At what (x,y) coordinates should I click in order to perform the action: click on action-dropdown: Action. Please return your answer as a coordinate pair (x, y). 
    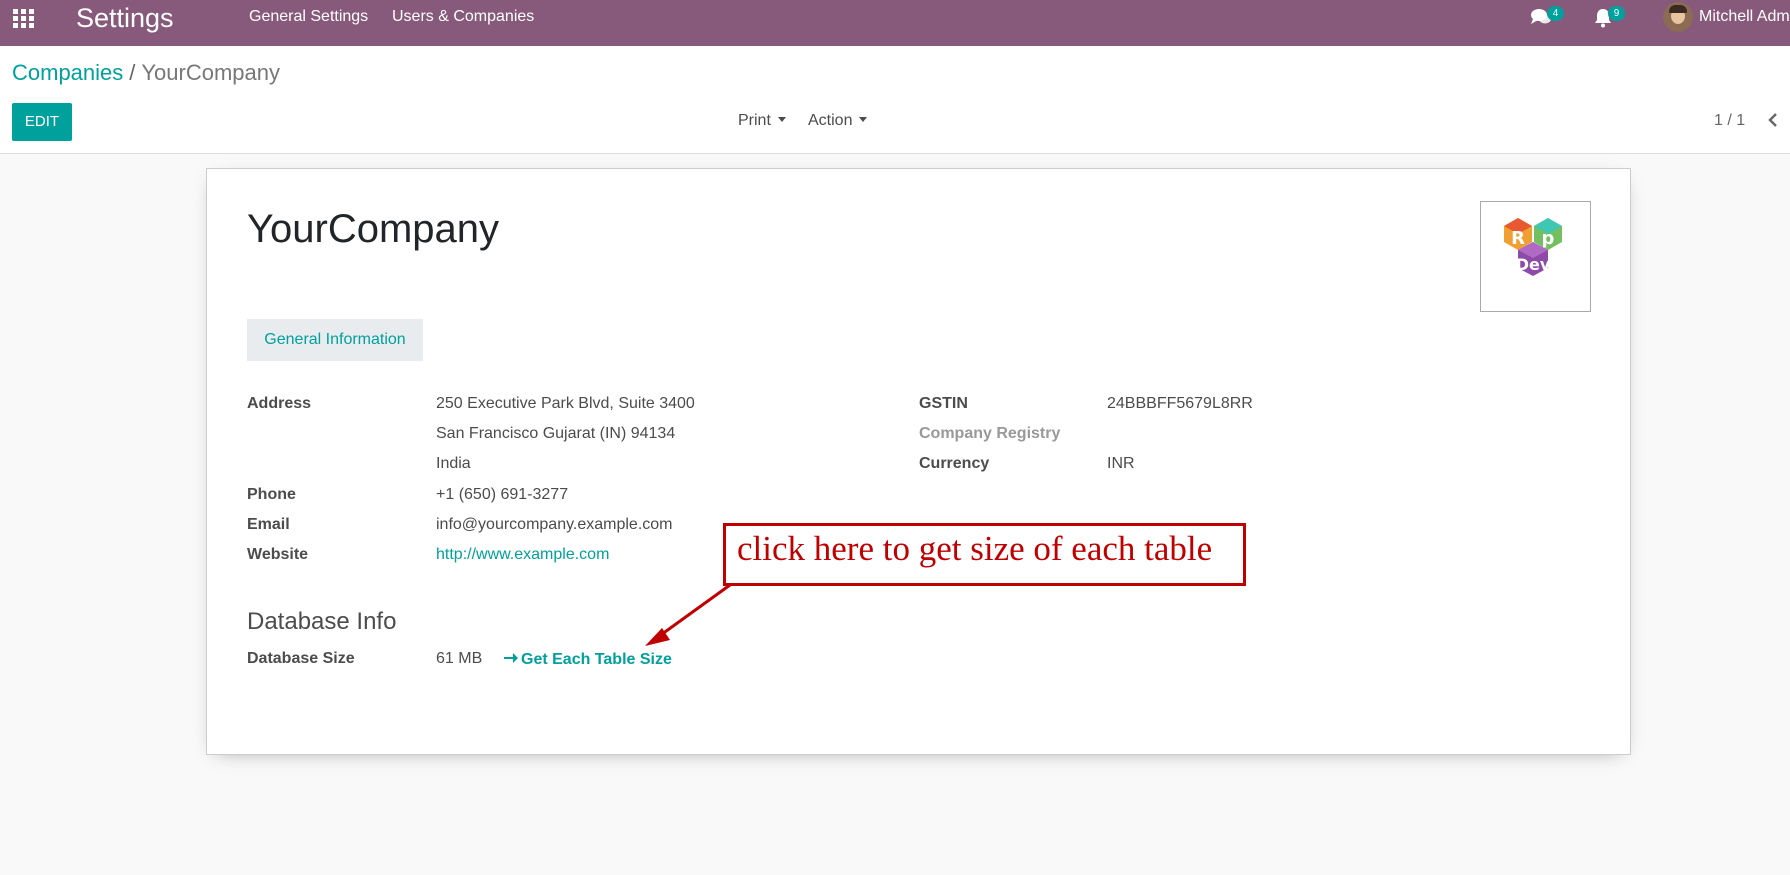
    Looking at the image, I should click on (838, 121).